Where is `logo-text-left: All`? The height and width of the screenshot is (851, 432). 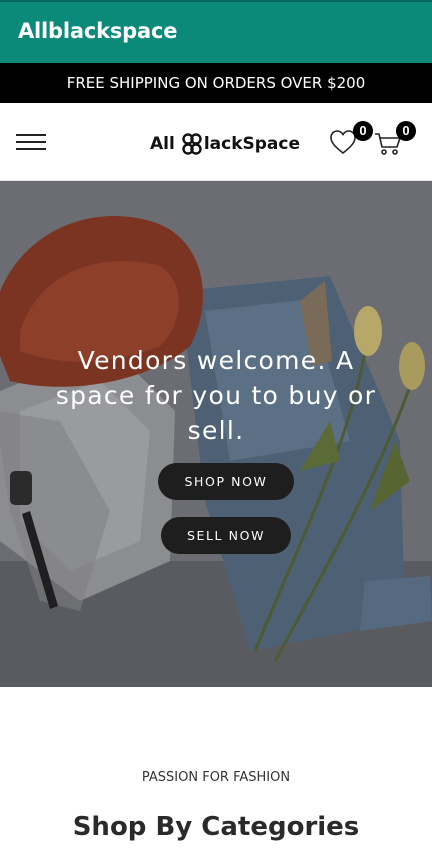
logo-text-left: All is located at coordinates (162, 144).